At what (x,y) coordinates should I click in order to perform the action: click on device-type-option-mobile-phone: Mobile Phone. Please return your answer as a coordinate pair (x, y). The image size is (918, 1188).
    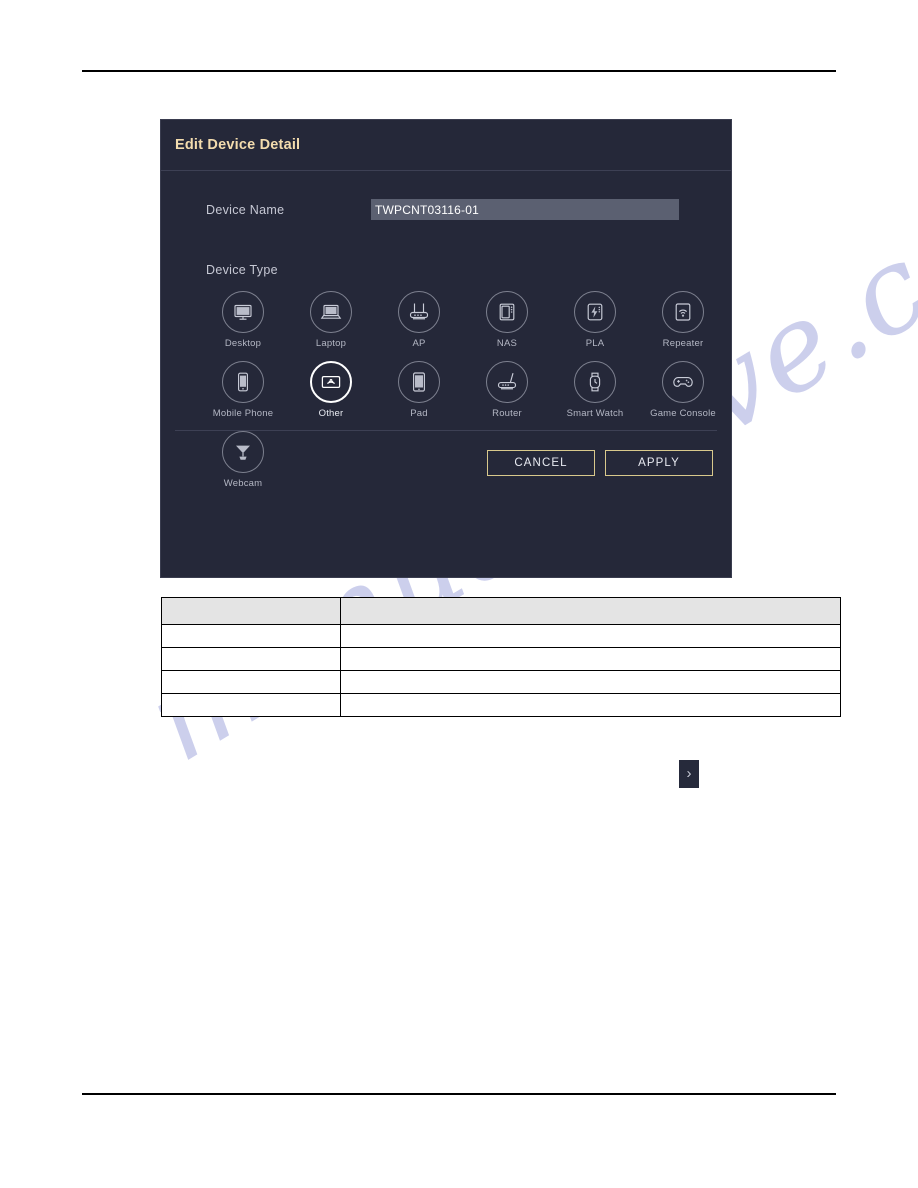
    Looking at the image, I should click on (243, 390).